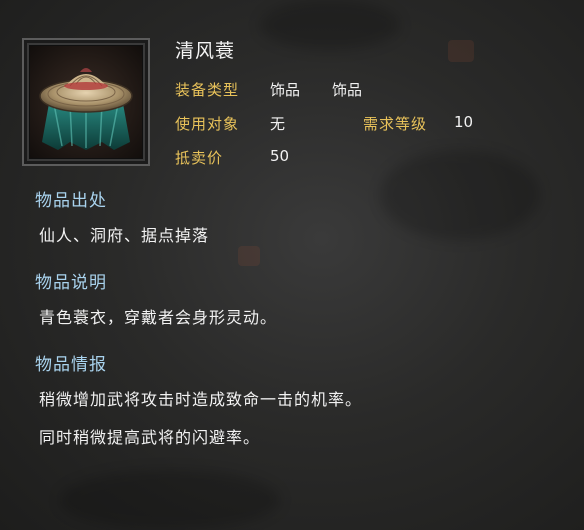 The image size is (584, 530). I want to click on source-section-title: 物品出处, so click(71, 201).